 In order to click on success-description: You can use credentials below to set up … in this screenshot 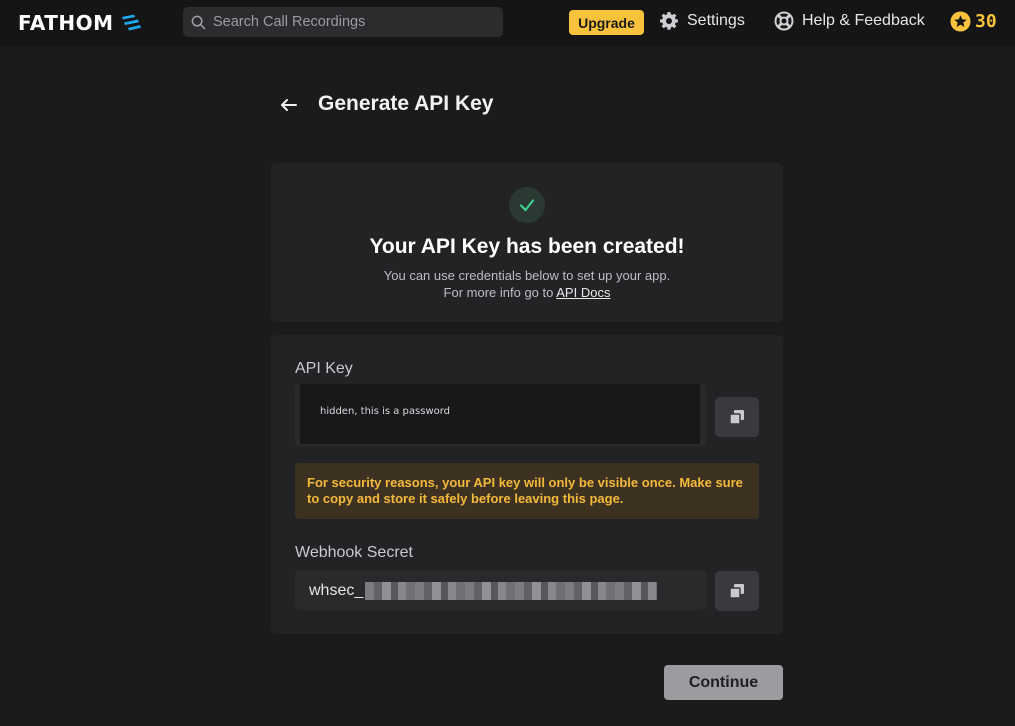, I will do `click(527, 284)`.